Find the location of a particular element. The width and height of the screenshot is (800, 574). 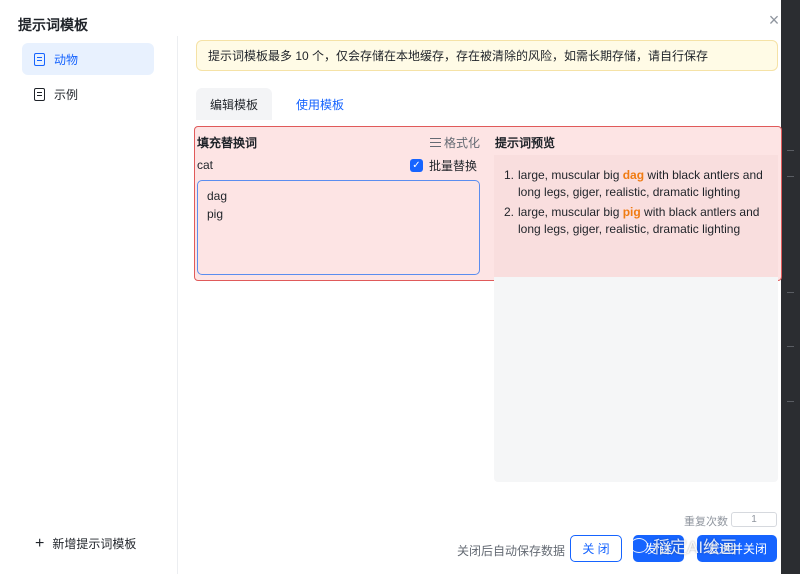

batch-replace-label: 批量替换 is located at coordinates (453, 166).